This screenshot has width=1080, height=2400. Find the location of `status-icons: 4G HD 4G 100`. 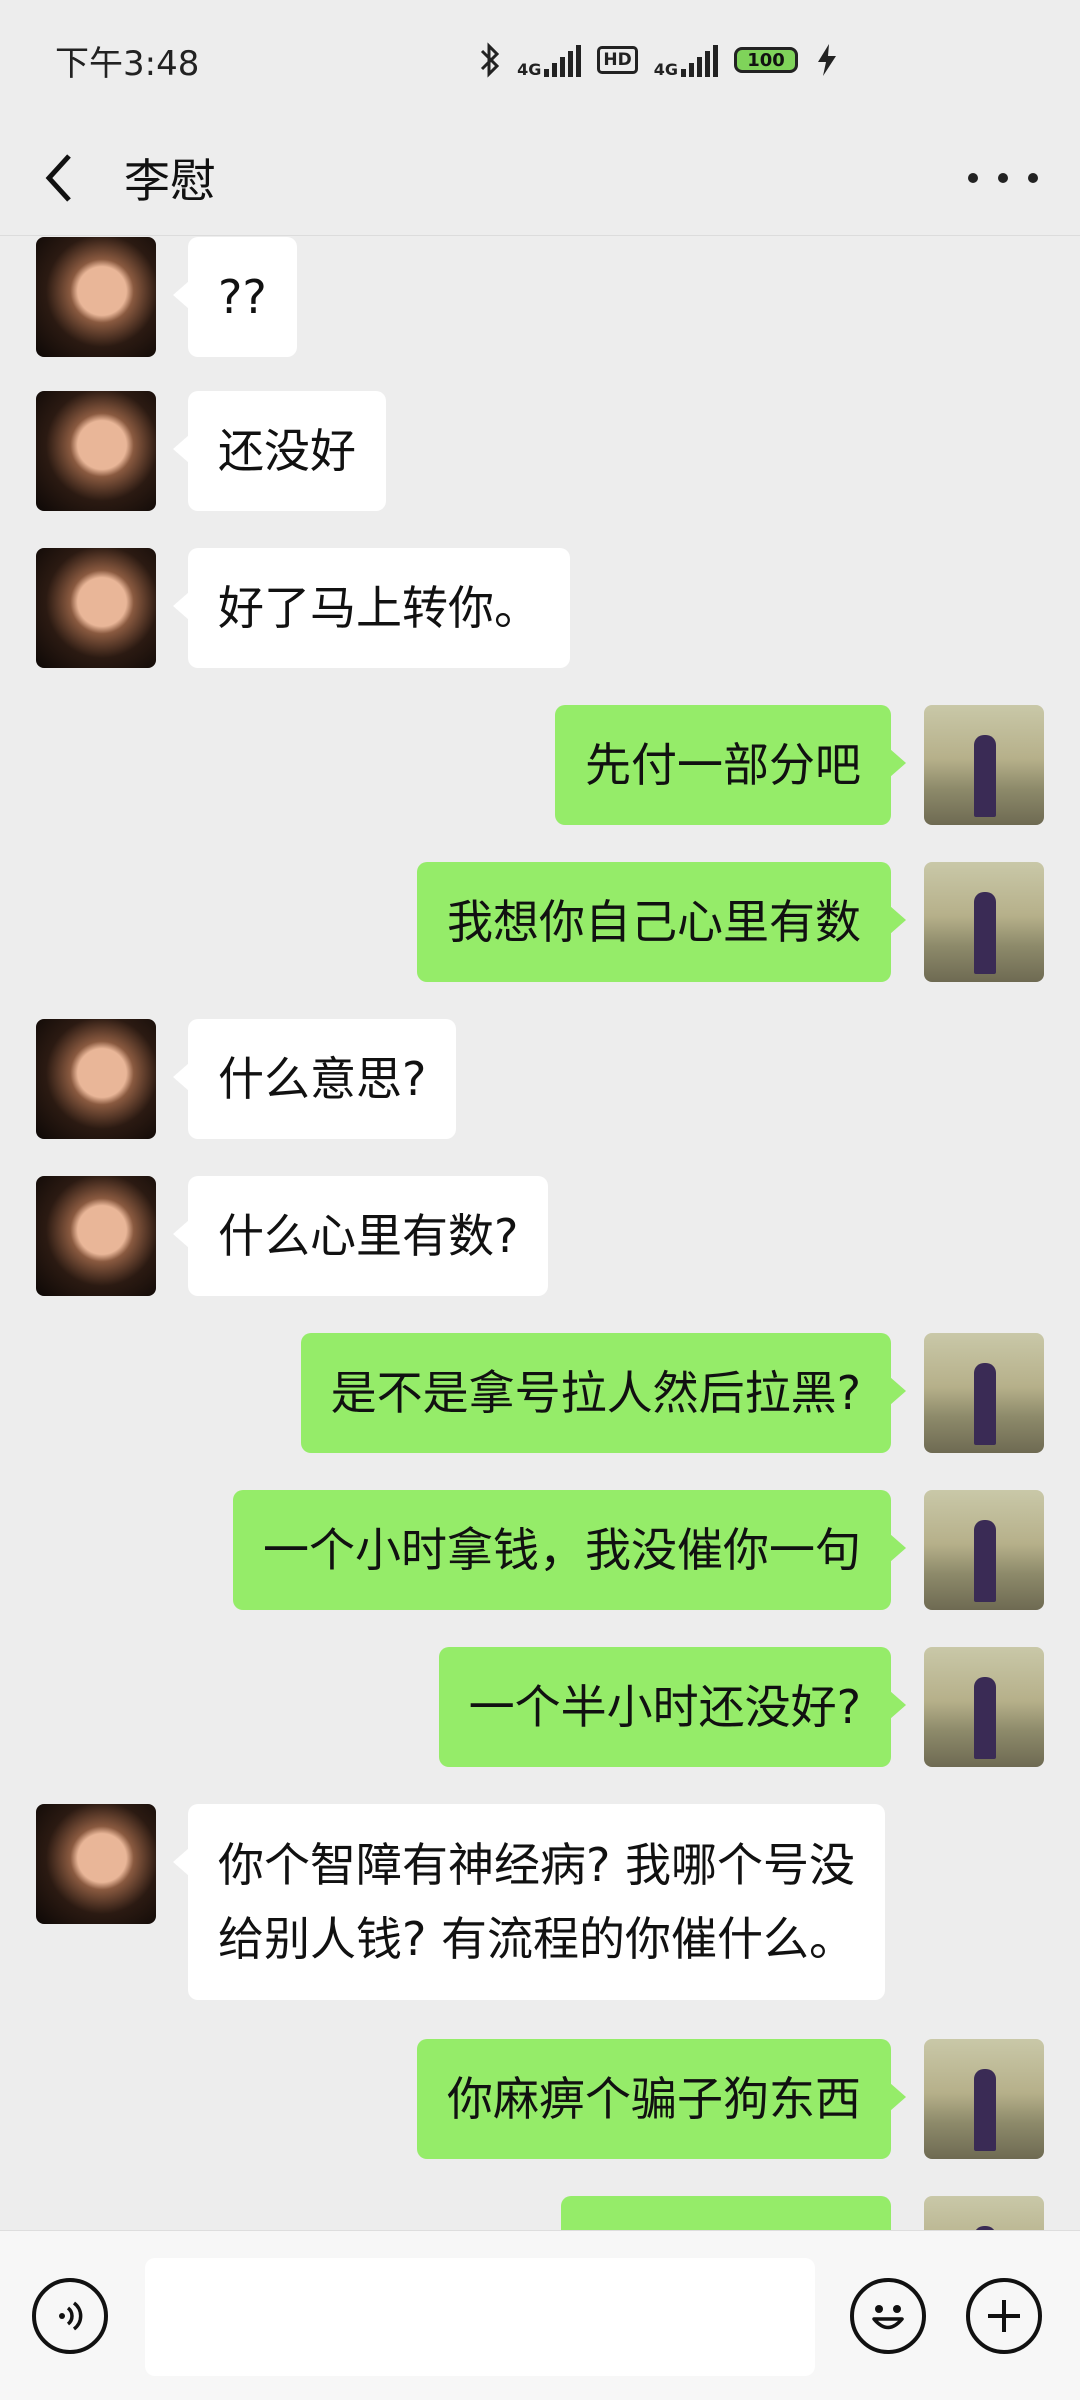

status-icons: 4G HD 4G 100 is located at coordinates (659, 60).